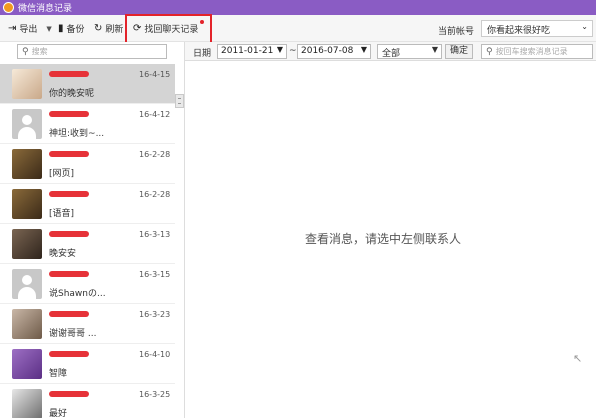  Describe the element at coordinates (456, 32) in the screenshot. I see `account-label: 当前帐号` at that location.